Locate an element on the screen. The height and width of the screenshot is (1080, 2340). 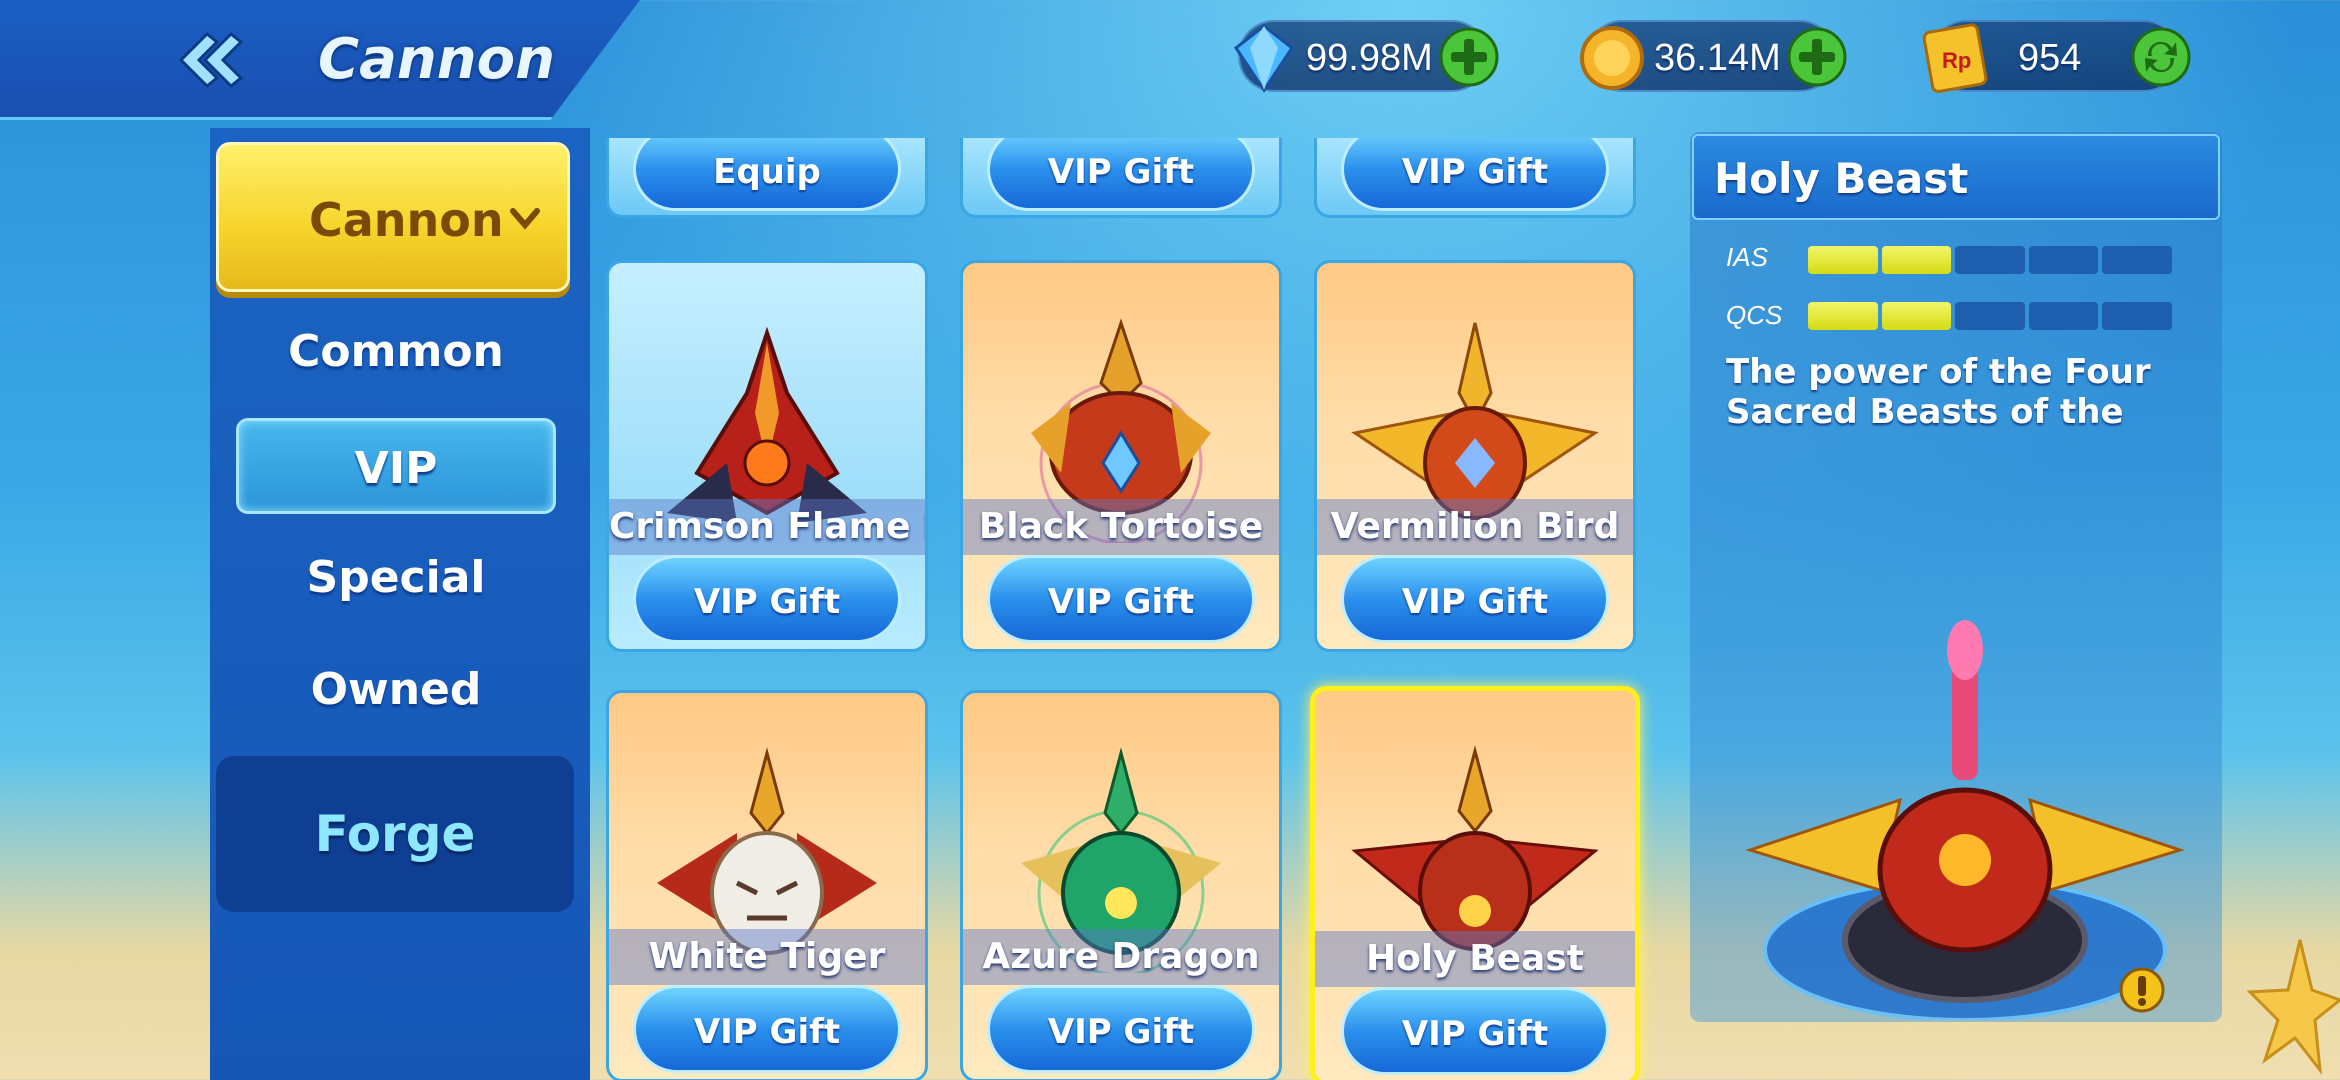
cannon-card-black-tortoise: Black Tortoise VIP Gift is located at coordinates (1121, 456).